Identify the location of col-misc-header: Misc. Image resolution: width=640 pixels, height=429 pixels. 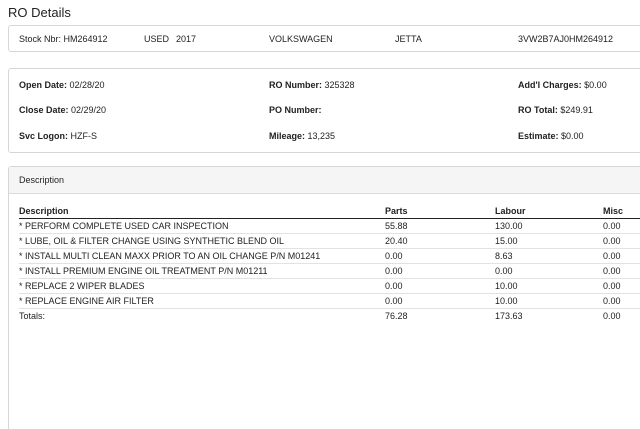
(621, 211).